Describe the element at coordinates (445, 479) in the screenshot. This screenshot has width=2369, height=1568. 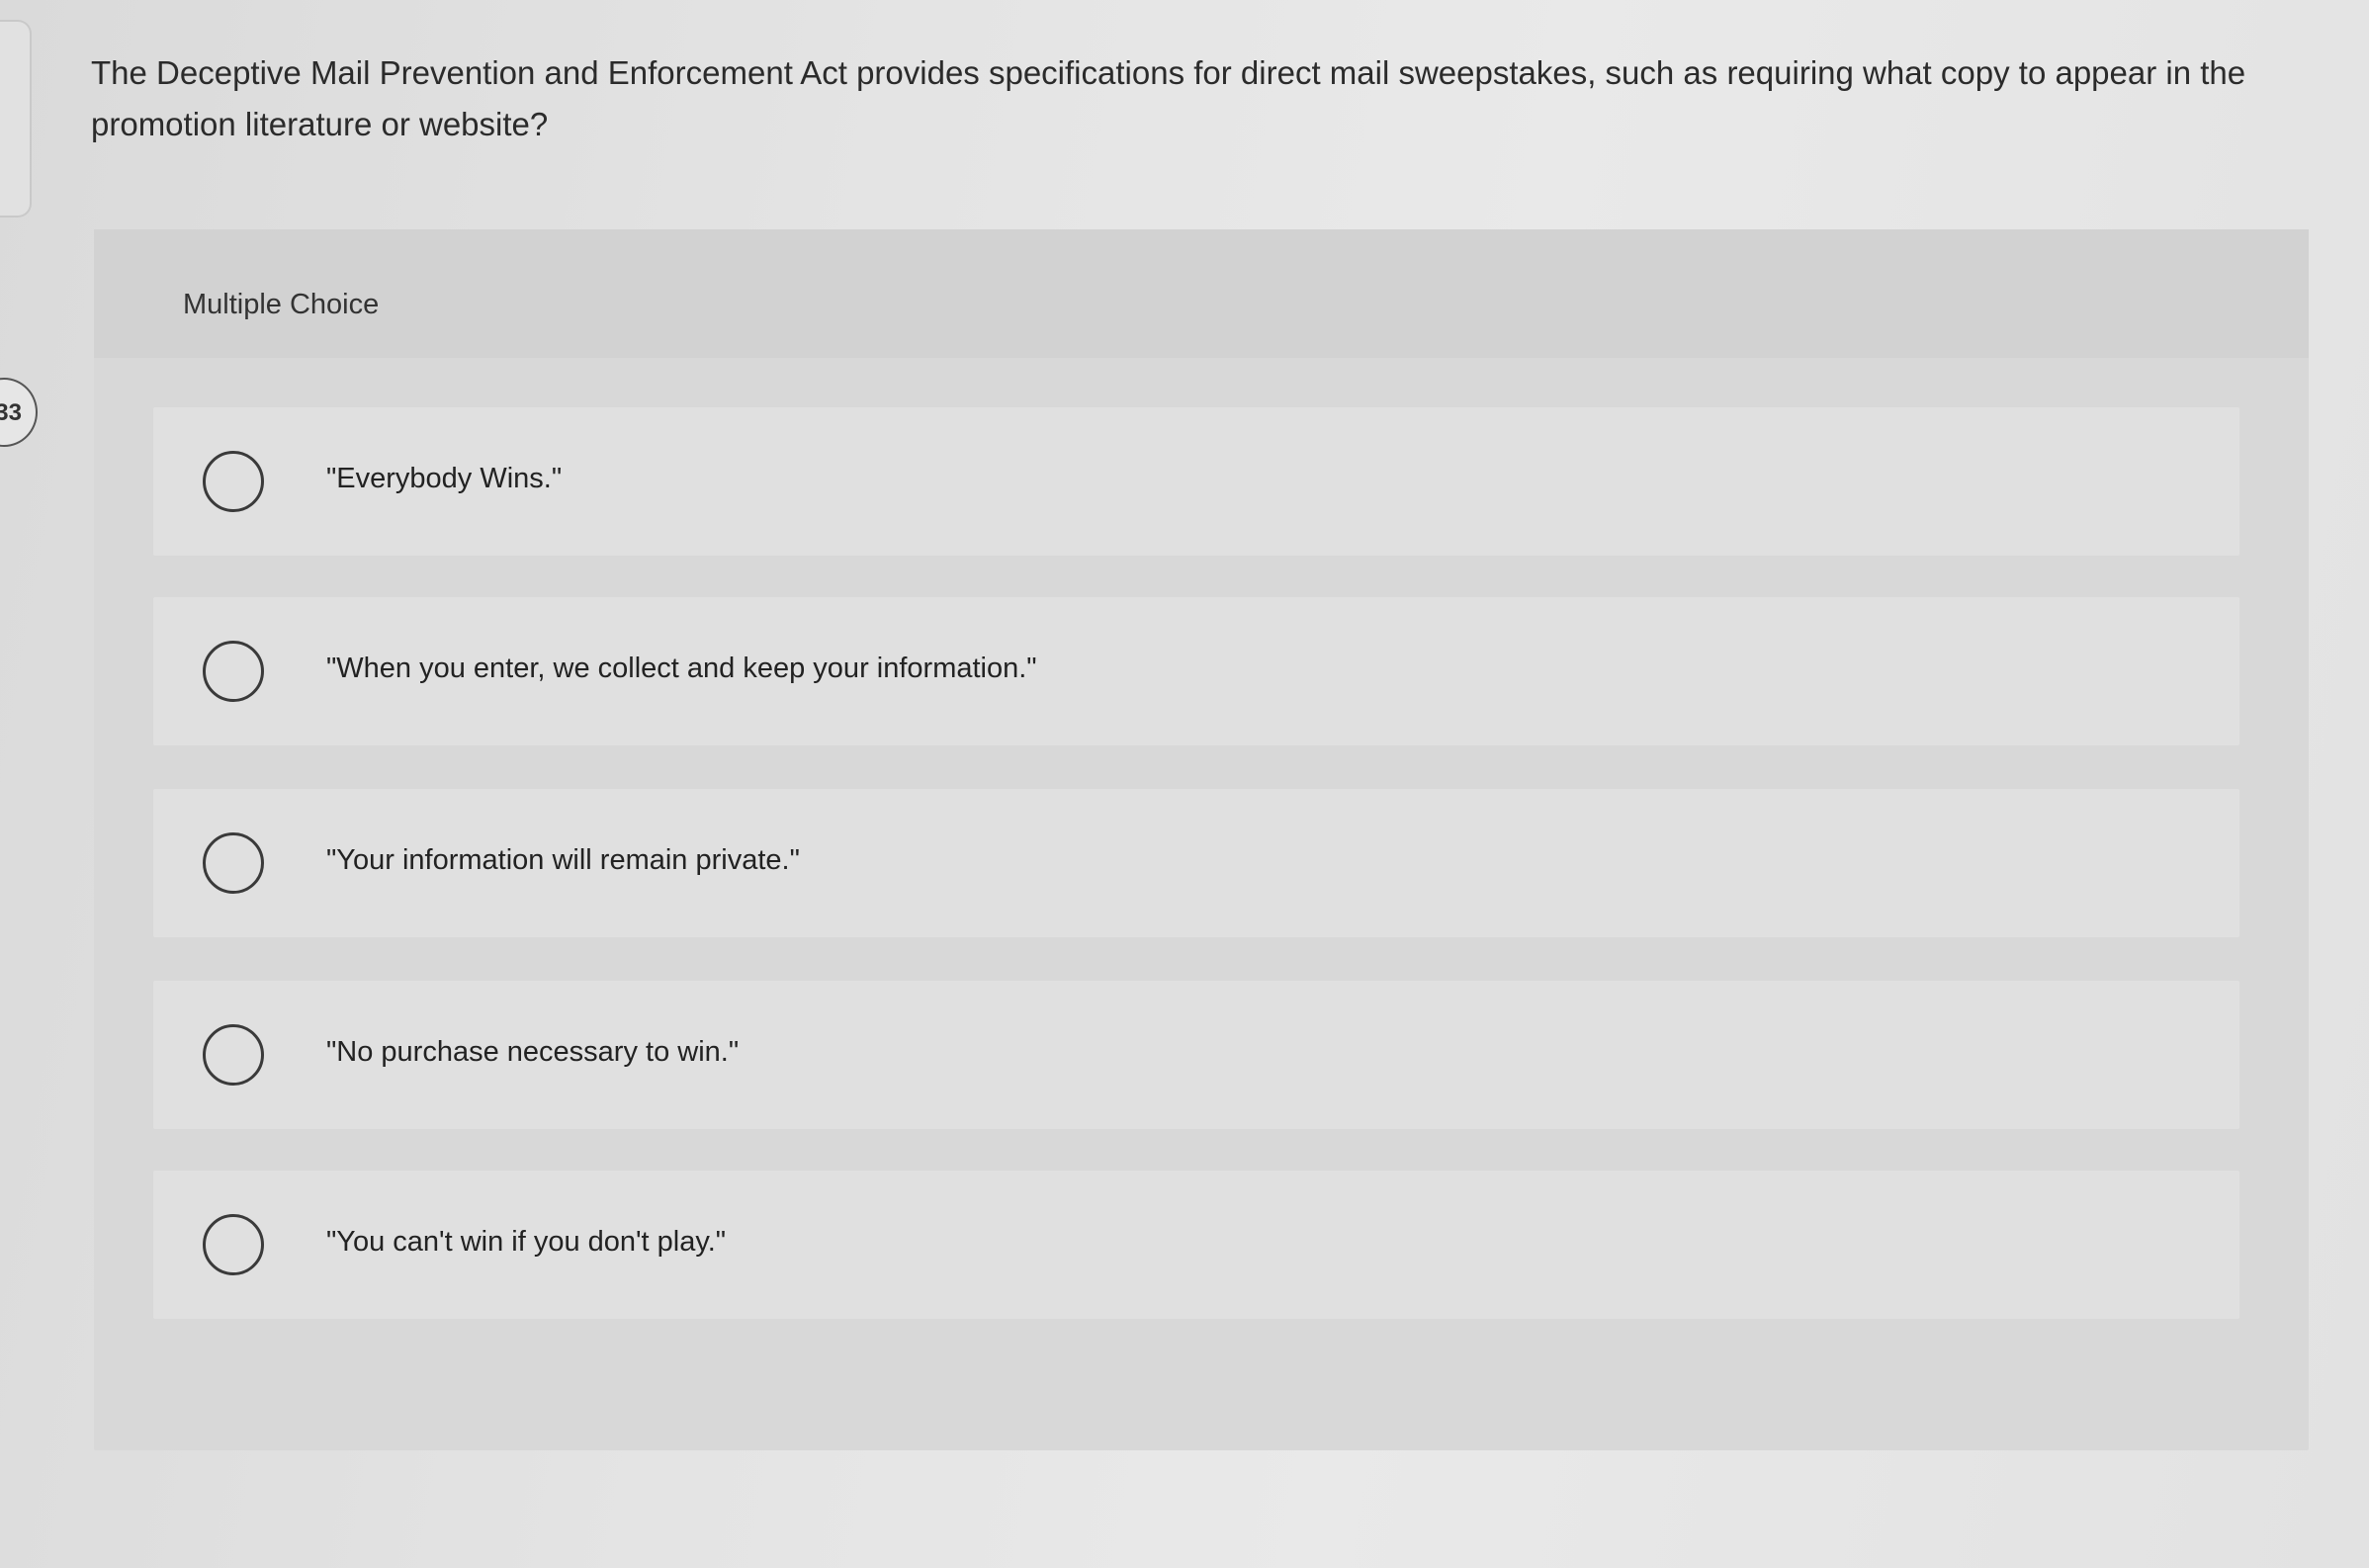
I see `answer-option-label: "Everybody Wins."` at that location.